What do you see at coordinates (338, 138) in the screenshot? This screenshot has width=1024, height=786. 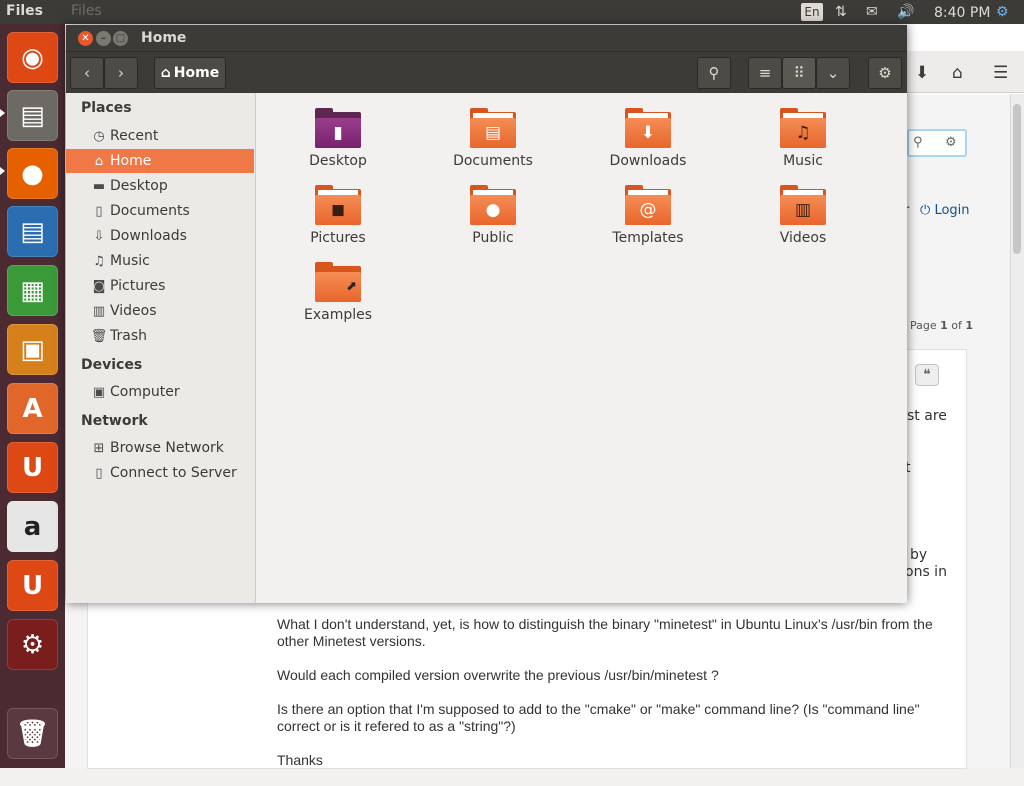 I see `file-item-desktop: ▮ Desktop` at bounding box center [338, 138].